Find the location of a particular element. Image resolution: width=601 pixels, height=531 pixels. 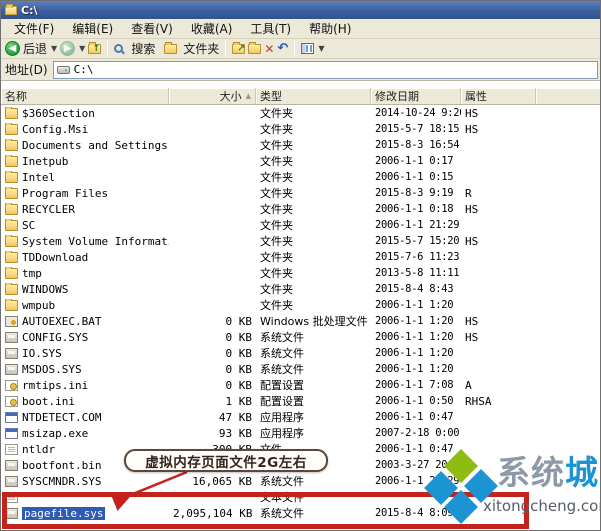

table-row: IO.SYS 0 KB 系统文件 2006-1-1 1:20 is located at coordinates (300, 353).